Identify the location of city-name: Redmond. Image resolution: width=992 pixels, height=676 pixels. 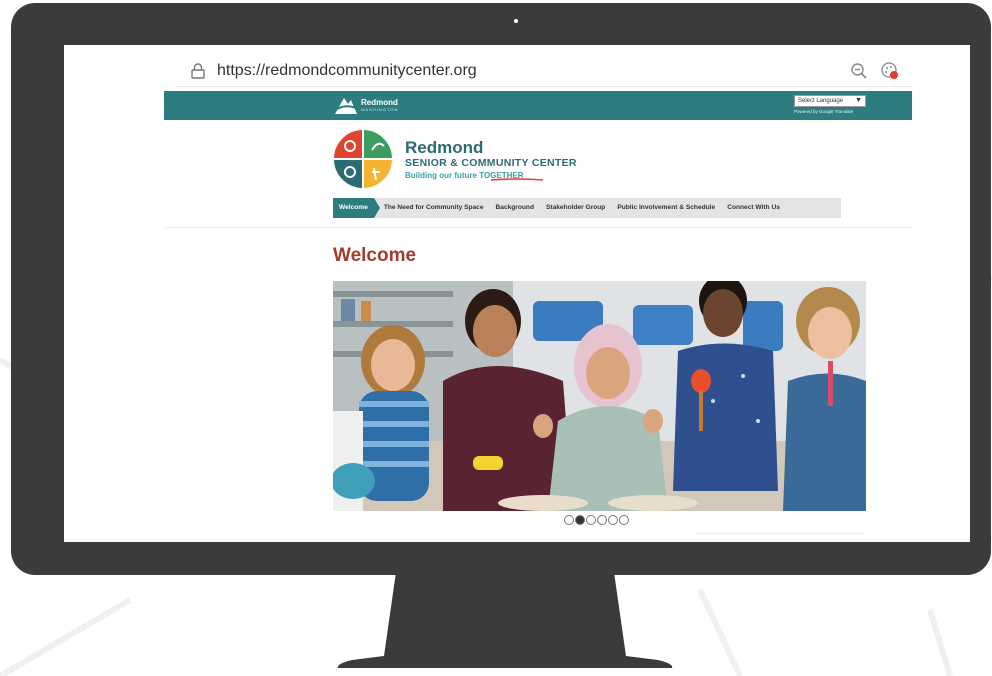
(379, 102).